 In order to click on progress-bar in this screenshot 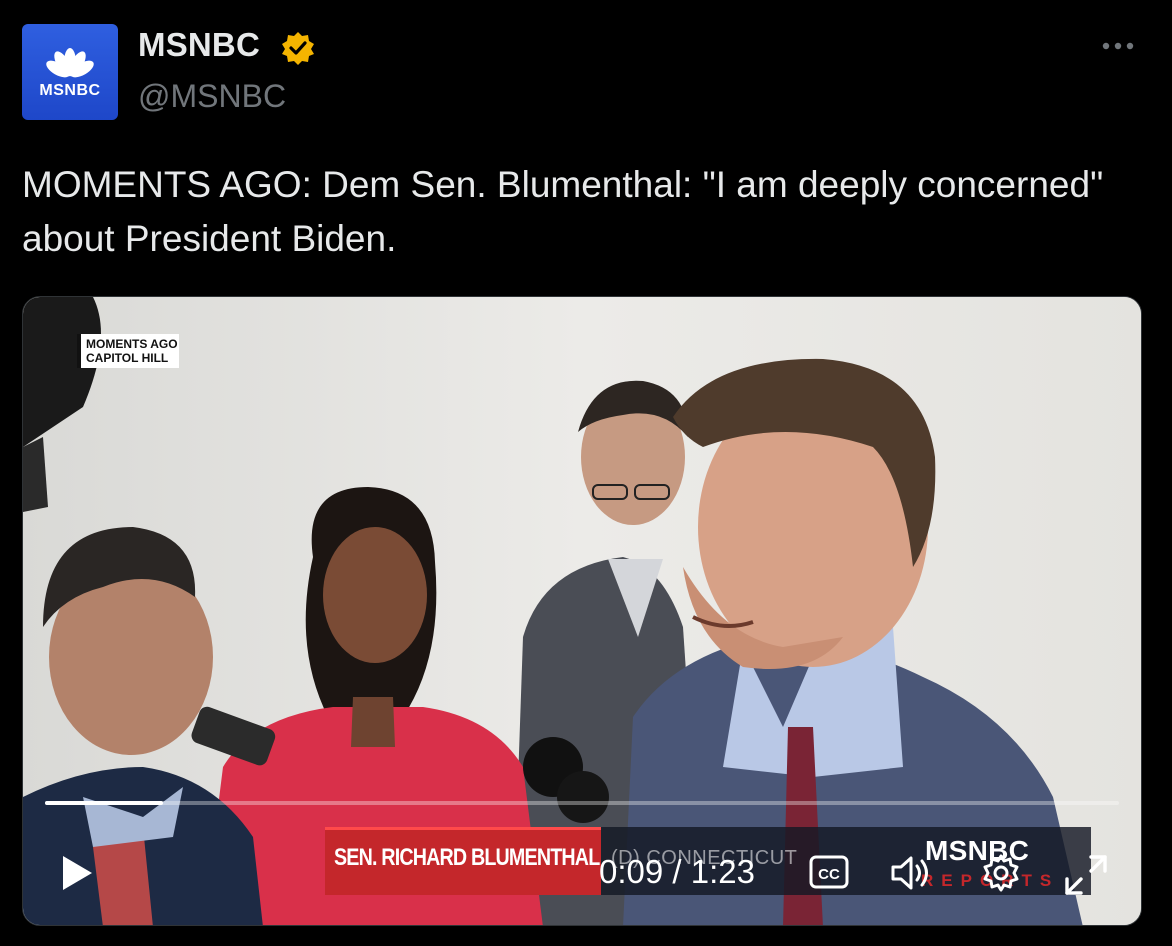, I will do `click(582, 803)`.